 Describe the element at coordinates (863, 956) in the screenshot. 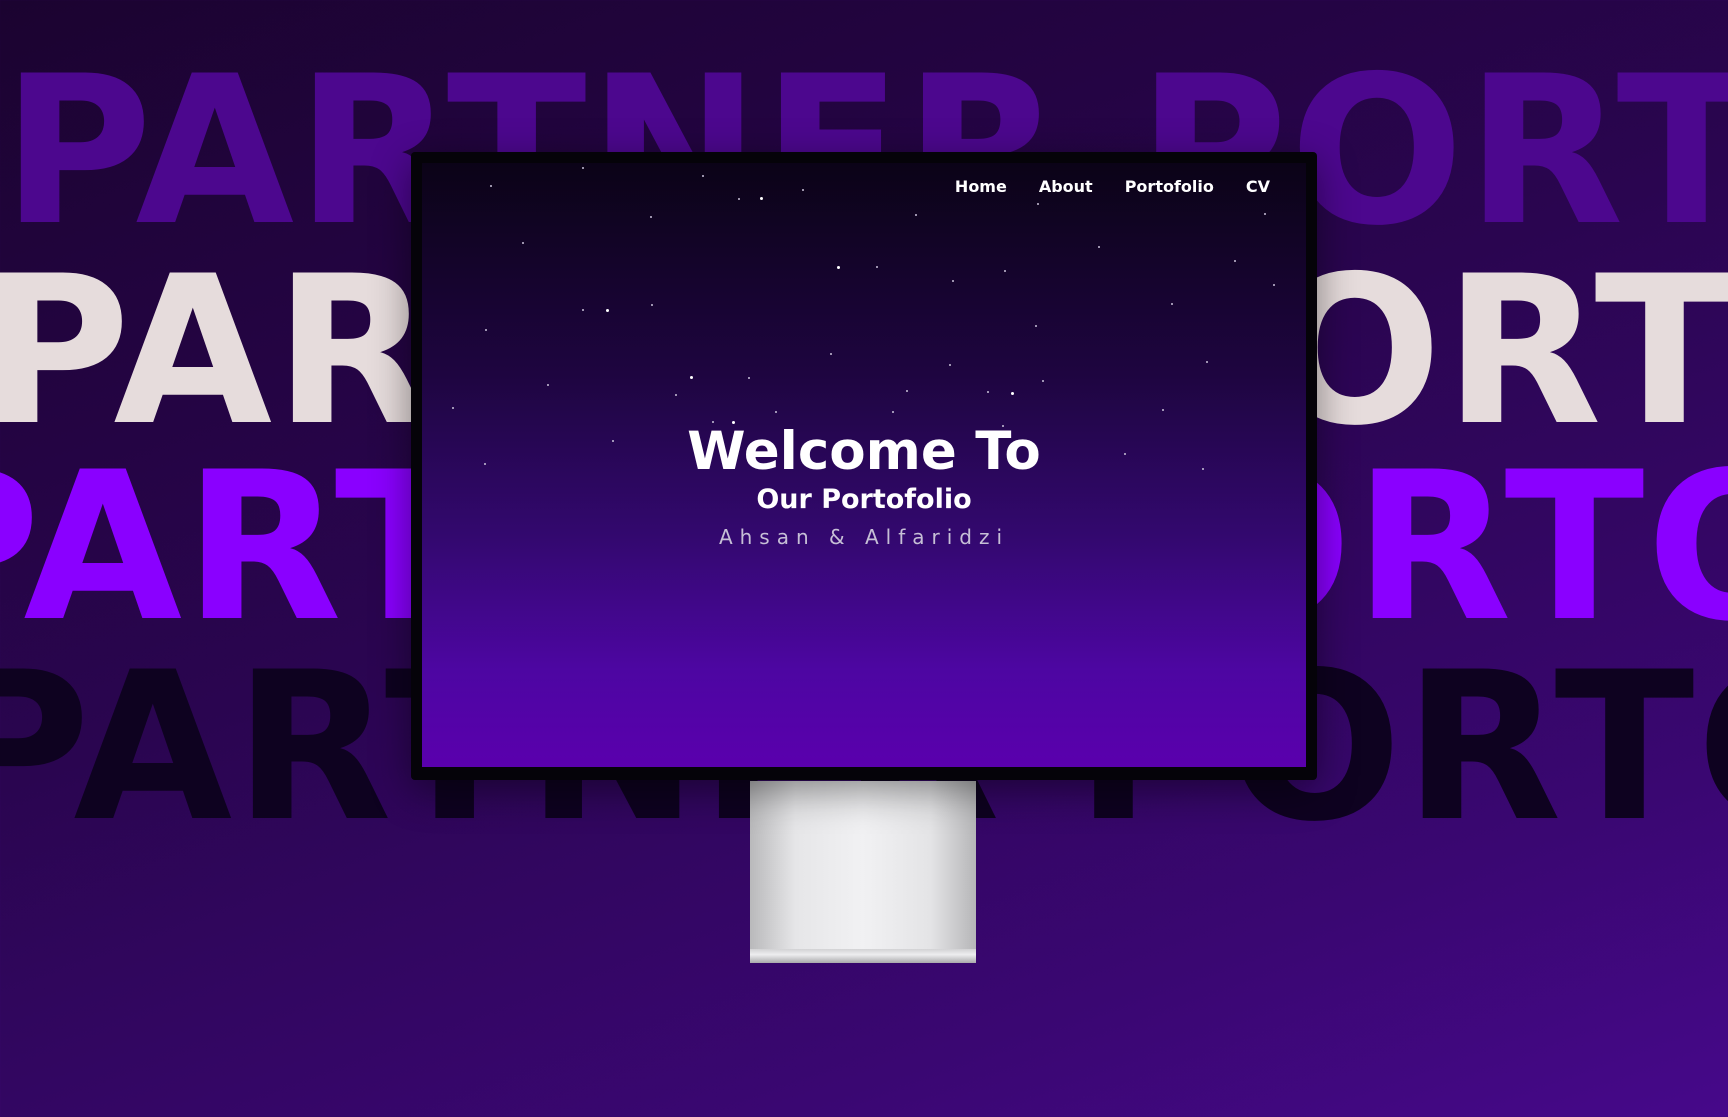

I see `monitor-stand-base` at that location.